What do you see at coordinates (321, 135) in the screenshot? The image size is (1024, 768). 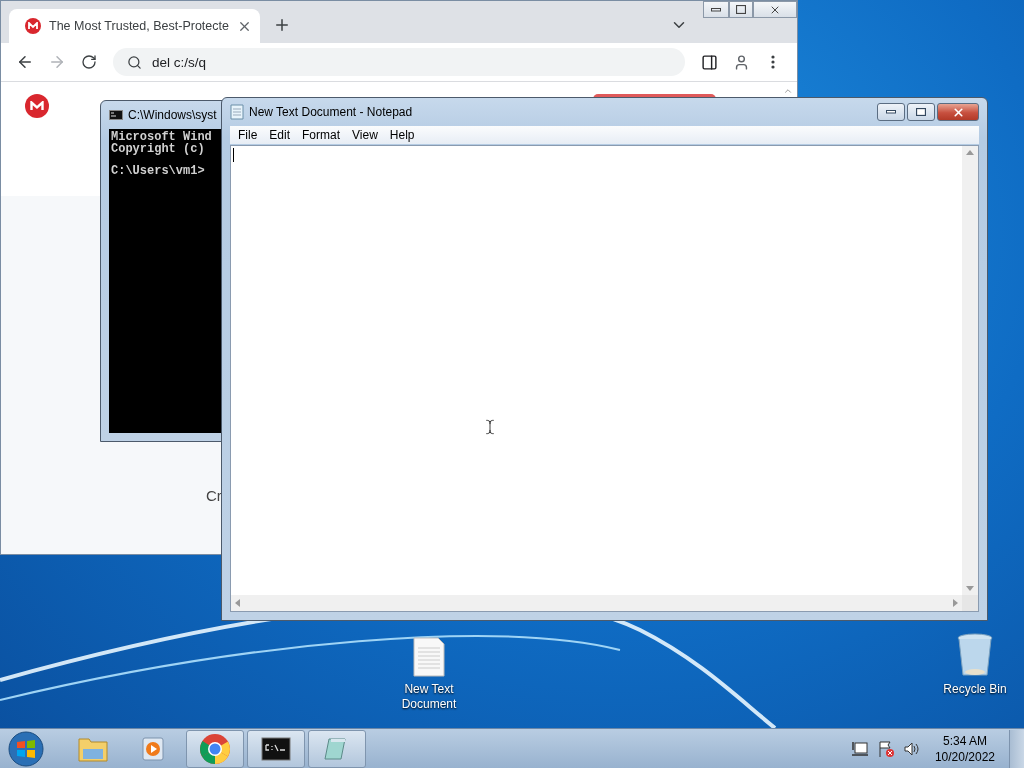 I see `menu-item: Format` at bounding box center [321, 135].